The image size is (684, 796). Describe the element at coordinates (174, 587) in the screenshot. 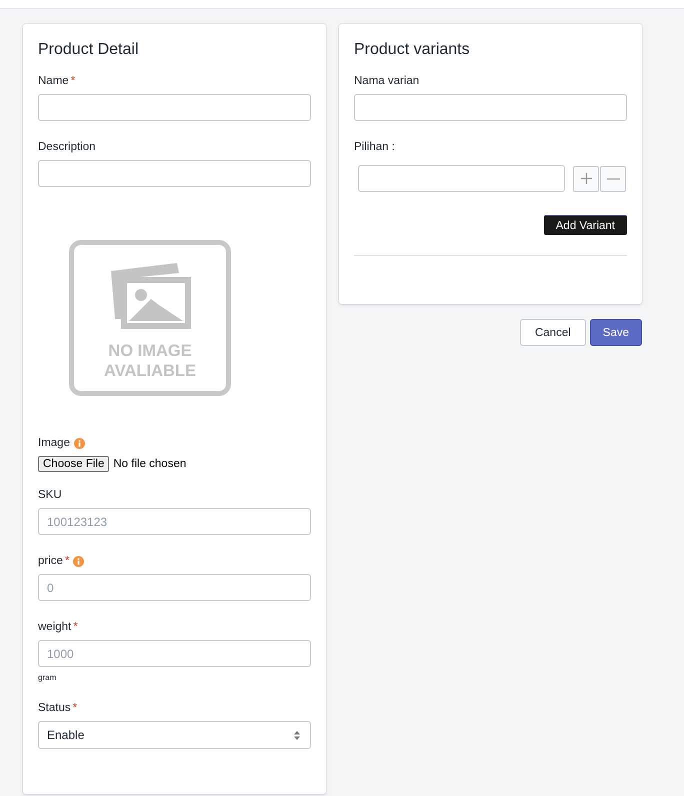

I see `input-field: 0` at that location.